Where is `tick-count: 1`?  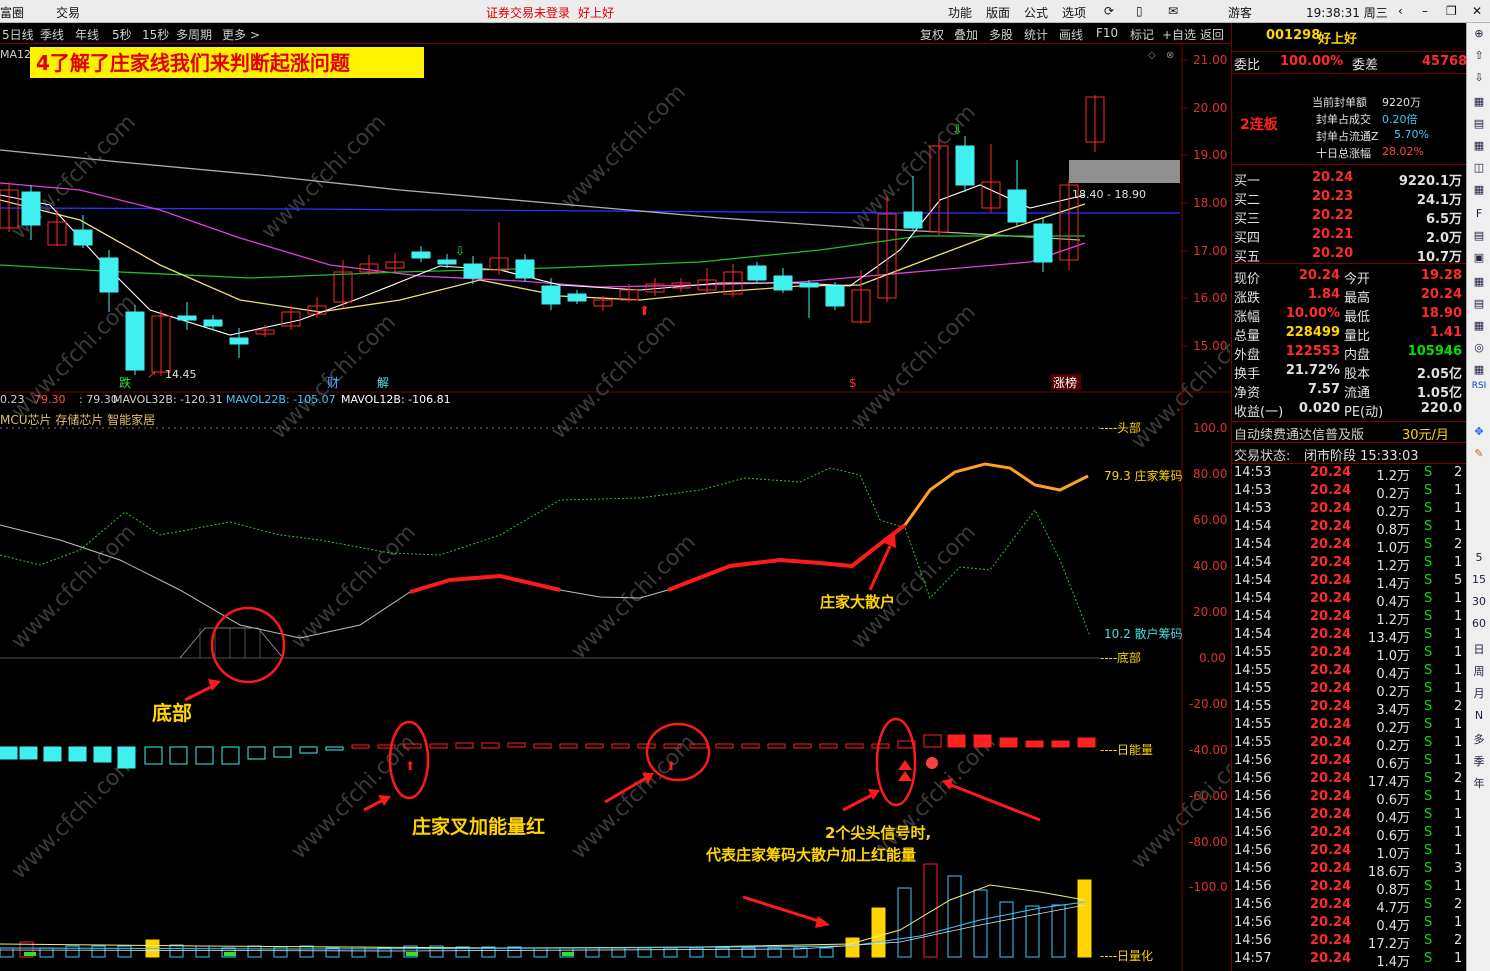 tick-count: 1 is located at coordinates (1458, 526).